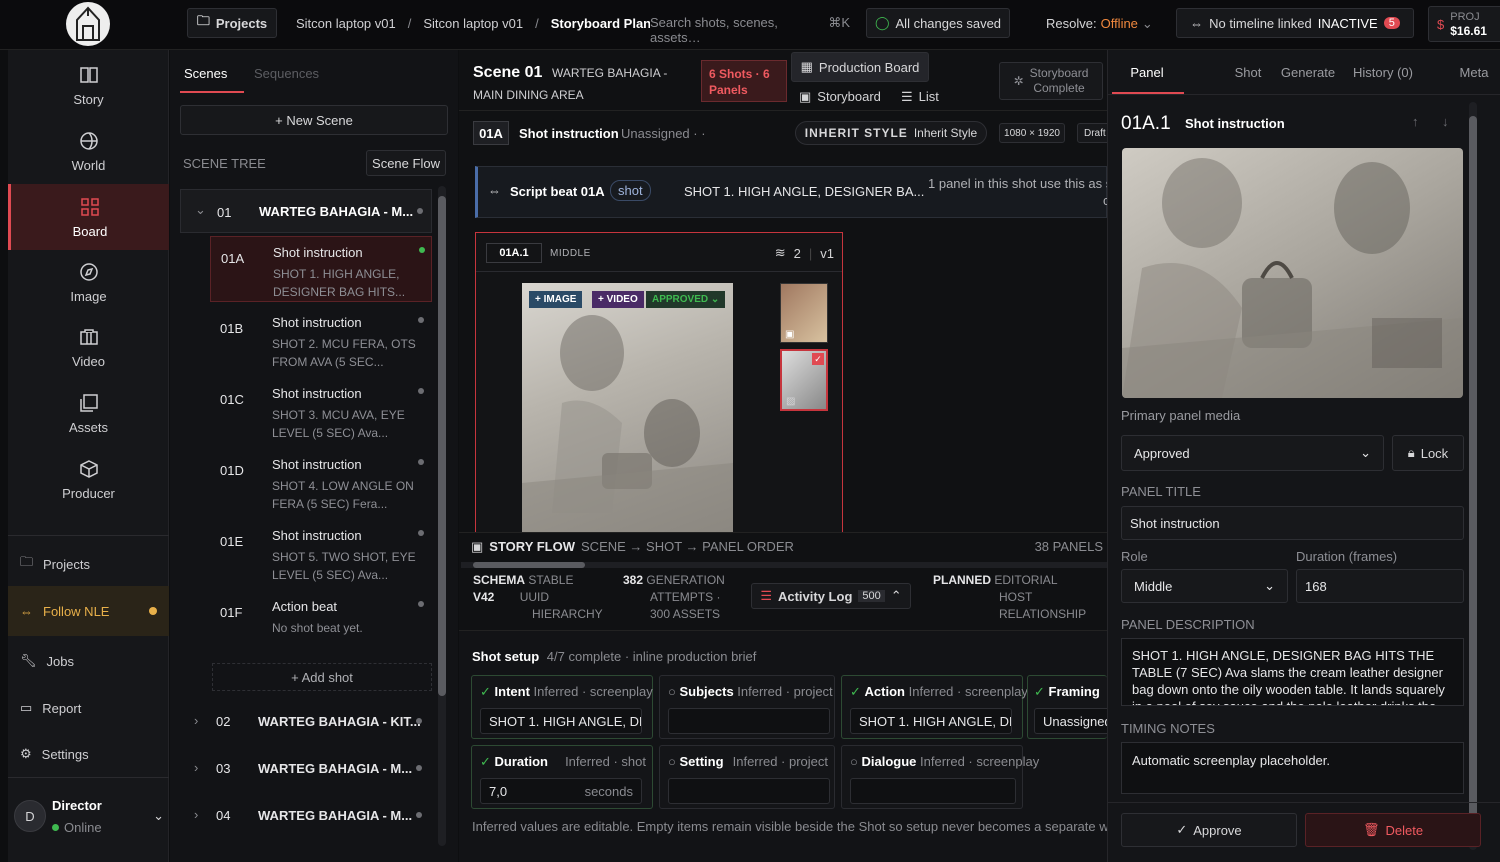 The height and width of the screenshot is (862, 1500). What do you see at coordinates (561, 791) in the screenshot?
I see `duration-input: 7,0 seconds` at bounding box center [561, 791].